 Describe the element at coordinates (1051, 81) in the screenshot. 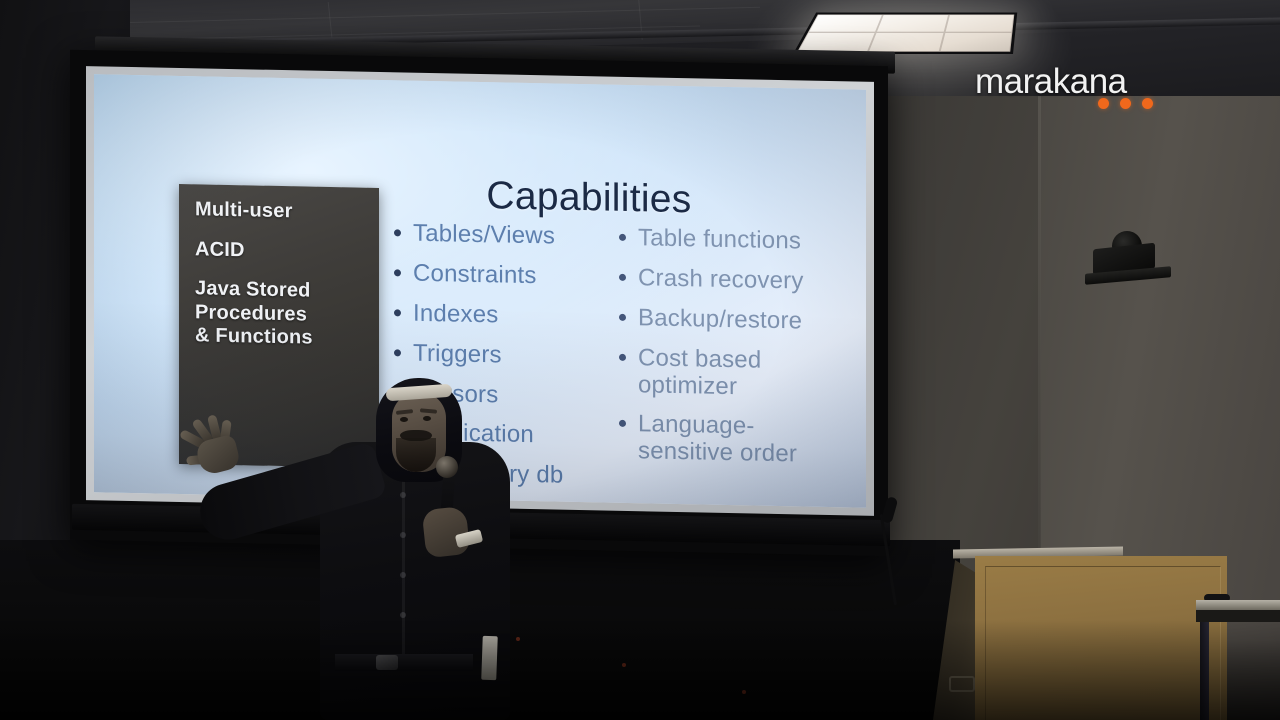

I see `logo-wordmark: marakana` at that location.